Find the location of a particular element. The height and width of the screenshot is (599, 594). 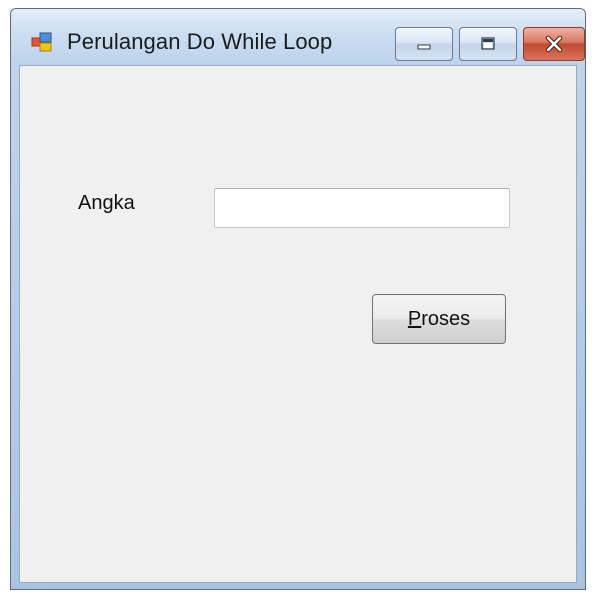

proses-label: roses is located at coordinates (446, 318).